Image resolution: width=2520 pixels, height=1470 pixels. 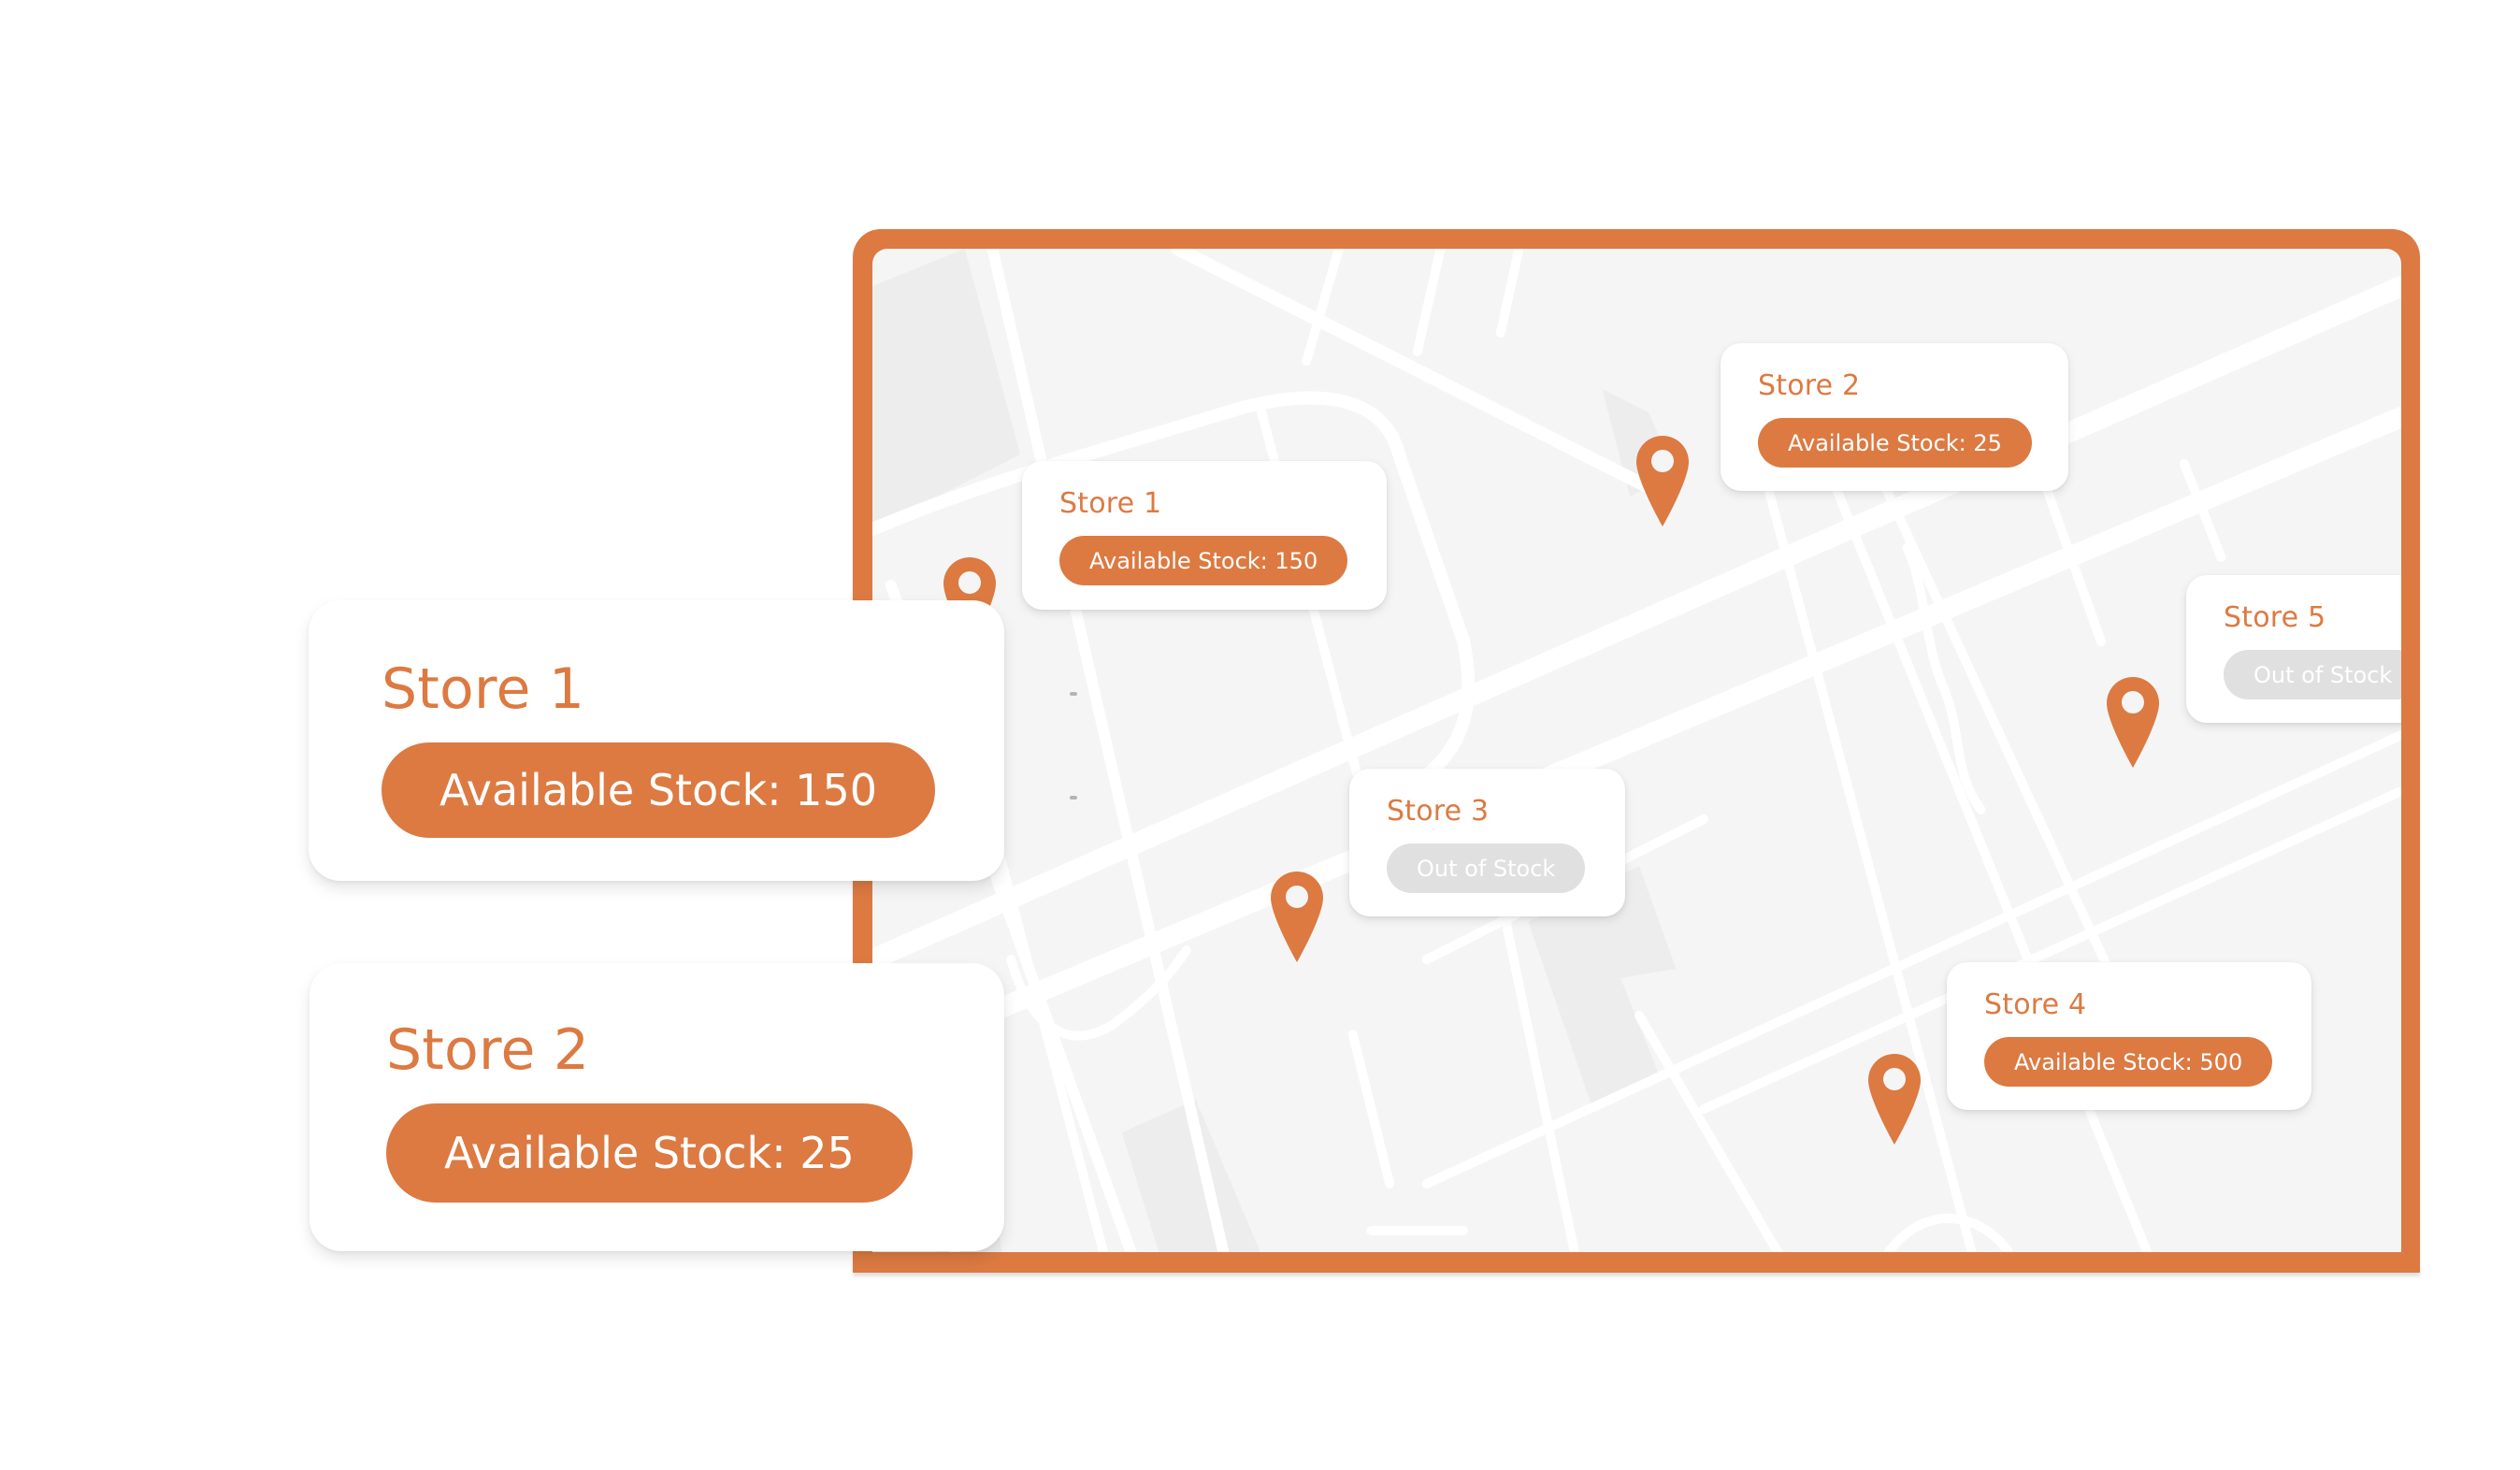 What do you see at coordinates (656, 740) in the screenshot?
I see `featured-store-card-1: Store 1 Available Stock: 150` at bounding box center [656, 740].